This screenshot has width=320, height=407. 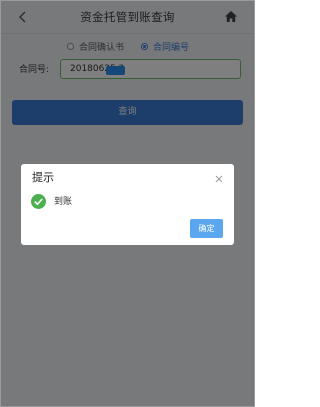 What do you see at coordinates (38, 201) in the screenshot?
I see `check-circle-icon` at bounding box center [38, 201].